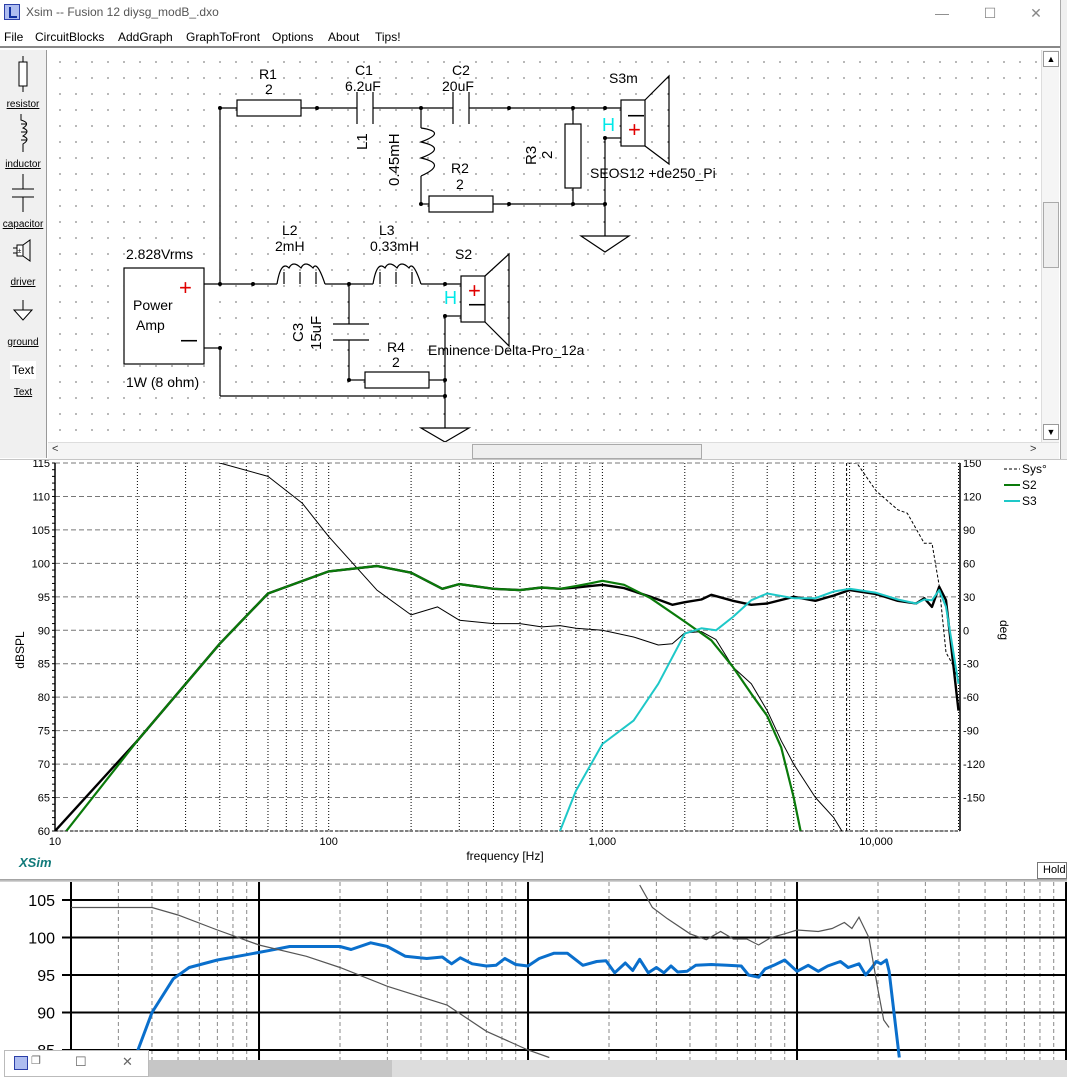 The height and width of the screenshot is (1082, 1067). What do you see at coordinates (44, 732) in the screenshot?
I see `y-tick-label: 75` at bounding box center [44, 732].